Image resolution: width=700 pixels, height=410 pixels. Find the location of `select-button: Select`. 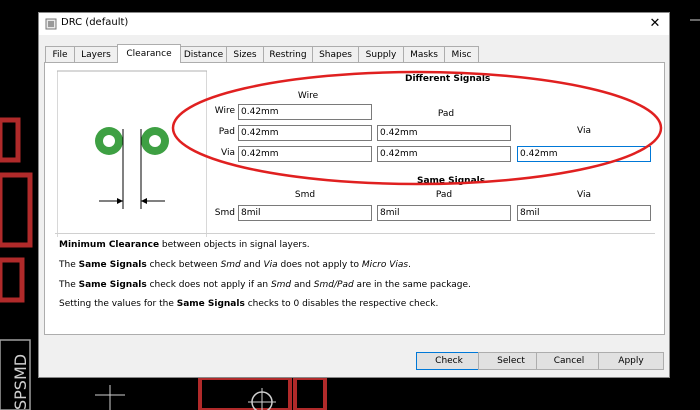

select-button: Select is located at coordinates (511, 361).